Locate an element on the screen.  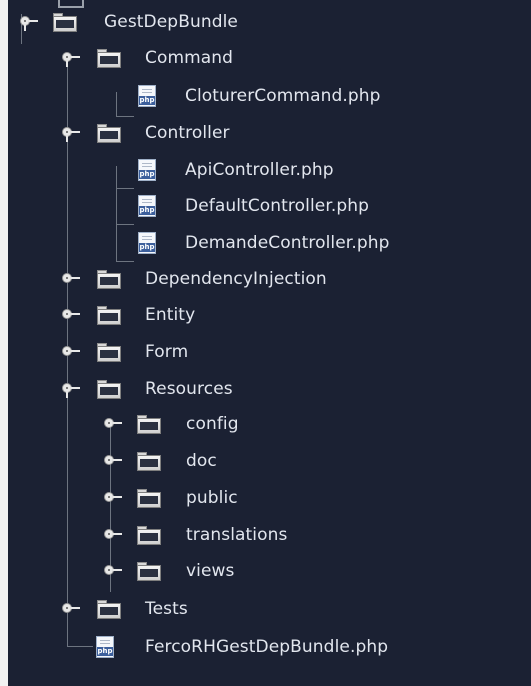
tree-file-fercorhgestdepbundle-php: php FercoRHGestDepBundle.php is located at coordinates (265, 647).